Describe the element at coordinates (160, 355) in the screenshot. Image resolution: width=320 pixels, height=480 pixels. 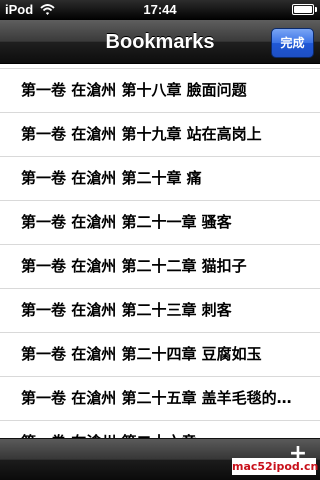
I see `bookmark-item: 第一卷 在滄州 第二十四章 豆腐如玉` at that location.